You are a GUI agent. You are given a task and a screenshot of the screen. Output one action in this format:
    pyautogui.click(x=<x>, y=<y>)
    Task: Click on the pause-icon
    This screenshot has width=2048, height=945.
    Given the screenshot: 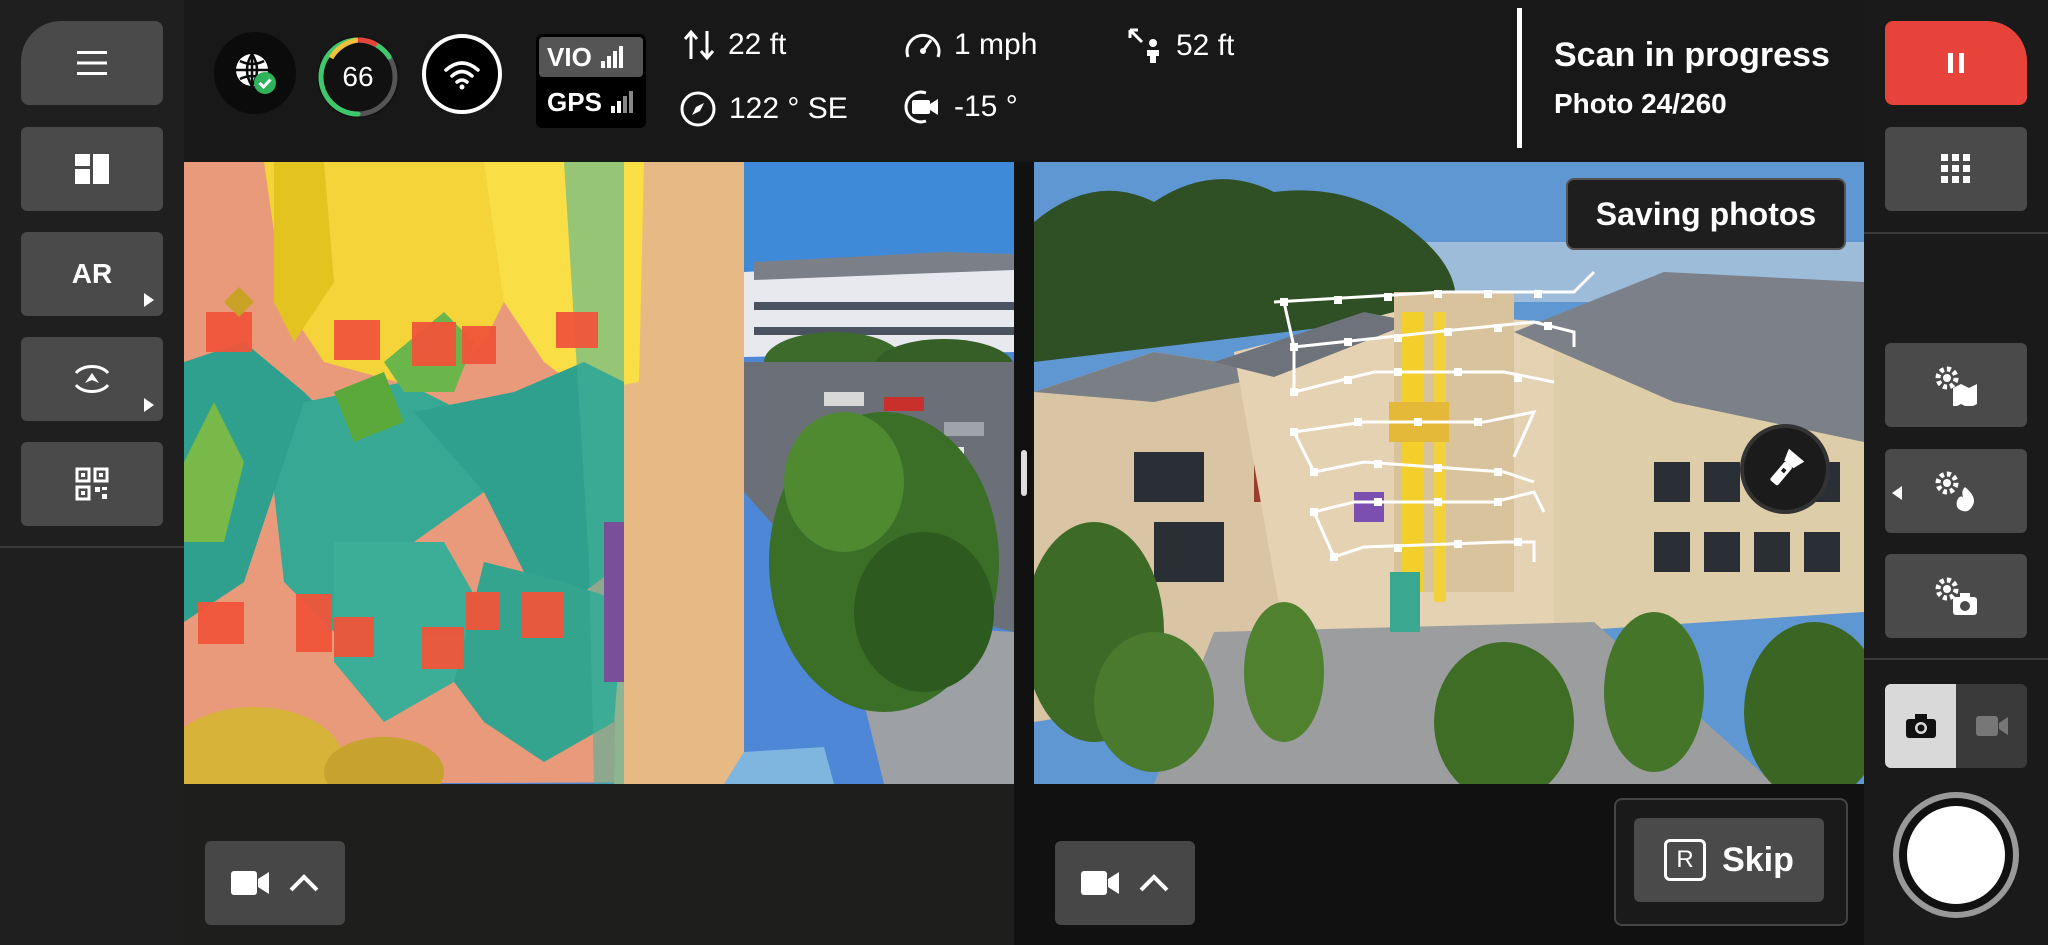 What is the action you would take?
    pyautogui.click(x=1956, y=63)
    